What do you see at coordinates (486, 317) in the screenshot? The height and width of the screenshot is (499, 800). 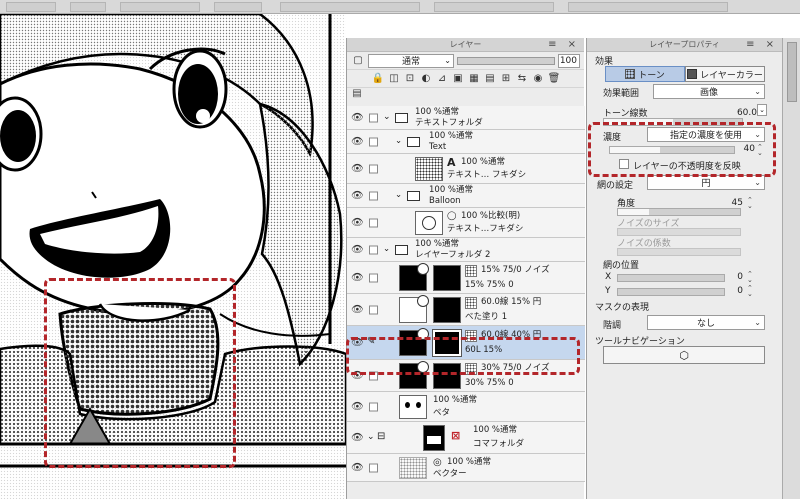 I see `layer-name: べた塗り 1` at bounding box center [486, 317].